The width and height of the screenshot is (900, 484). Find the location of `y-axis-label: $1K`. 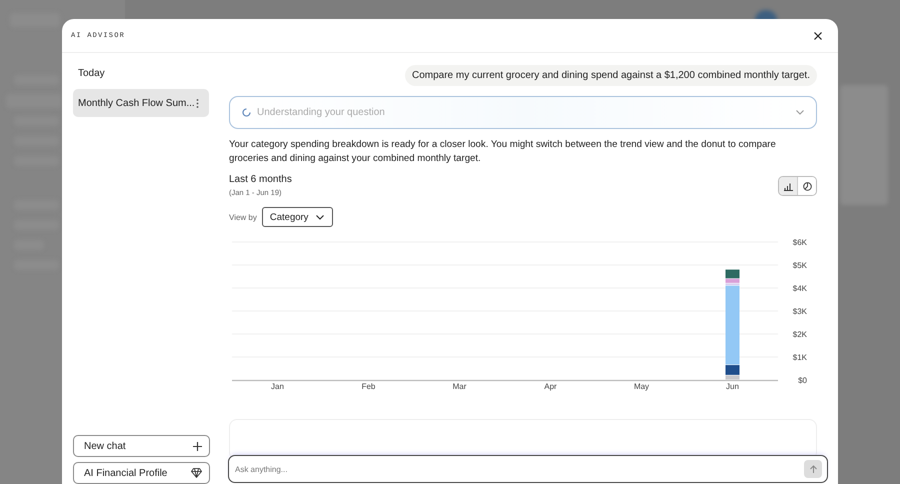

y-axis-label: $1K is located at coordinates (799, 357).